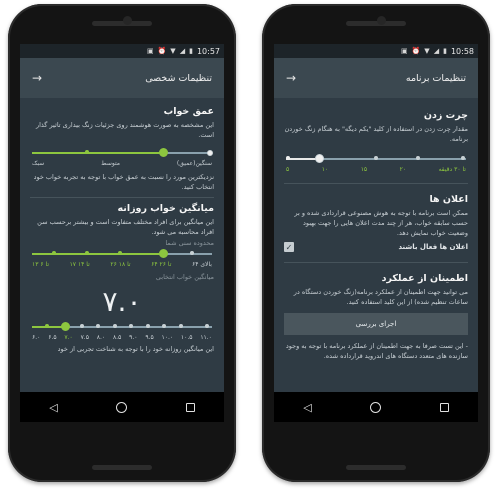 The width and height of the screenshot is (500, 490). Describe the element at coordinates (122, 301) in the screenshot. I see `chosen-avg-value: ۷.۰` at that location.